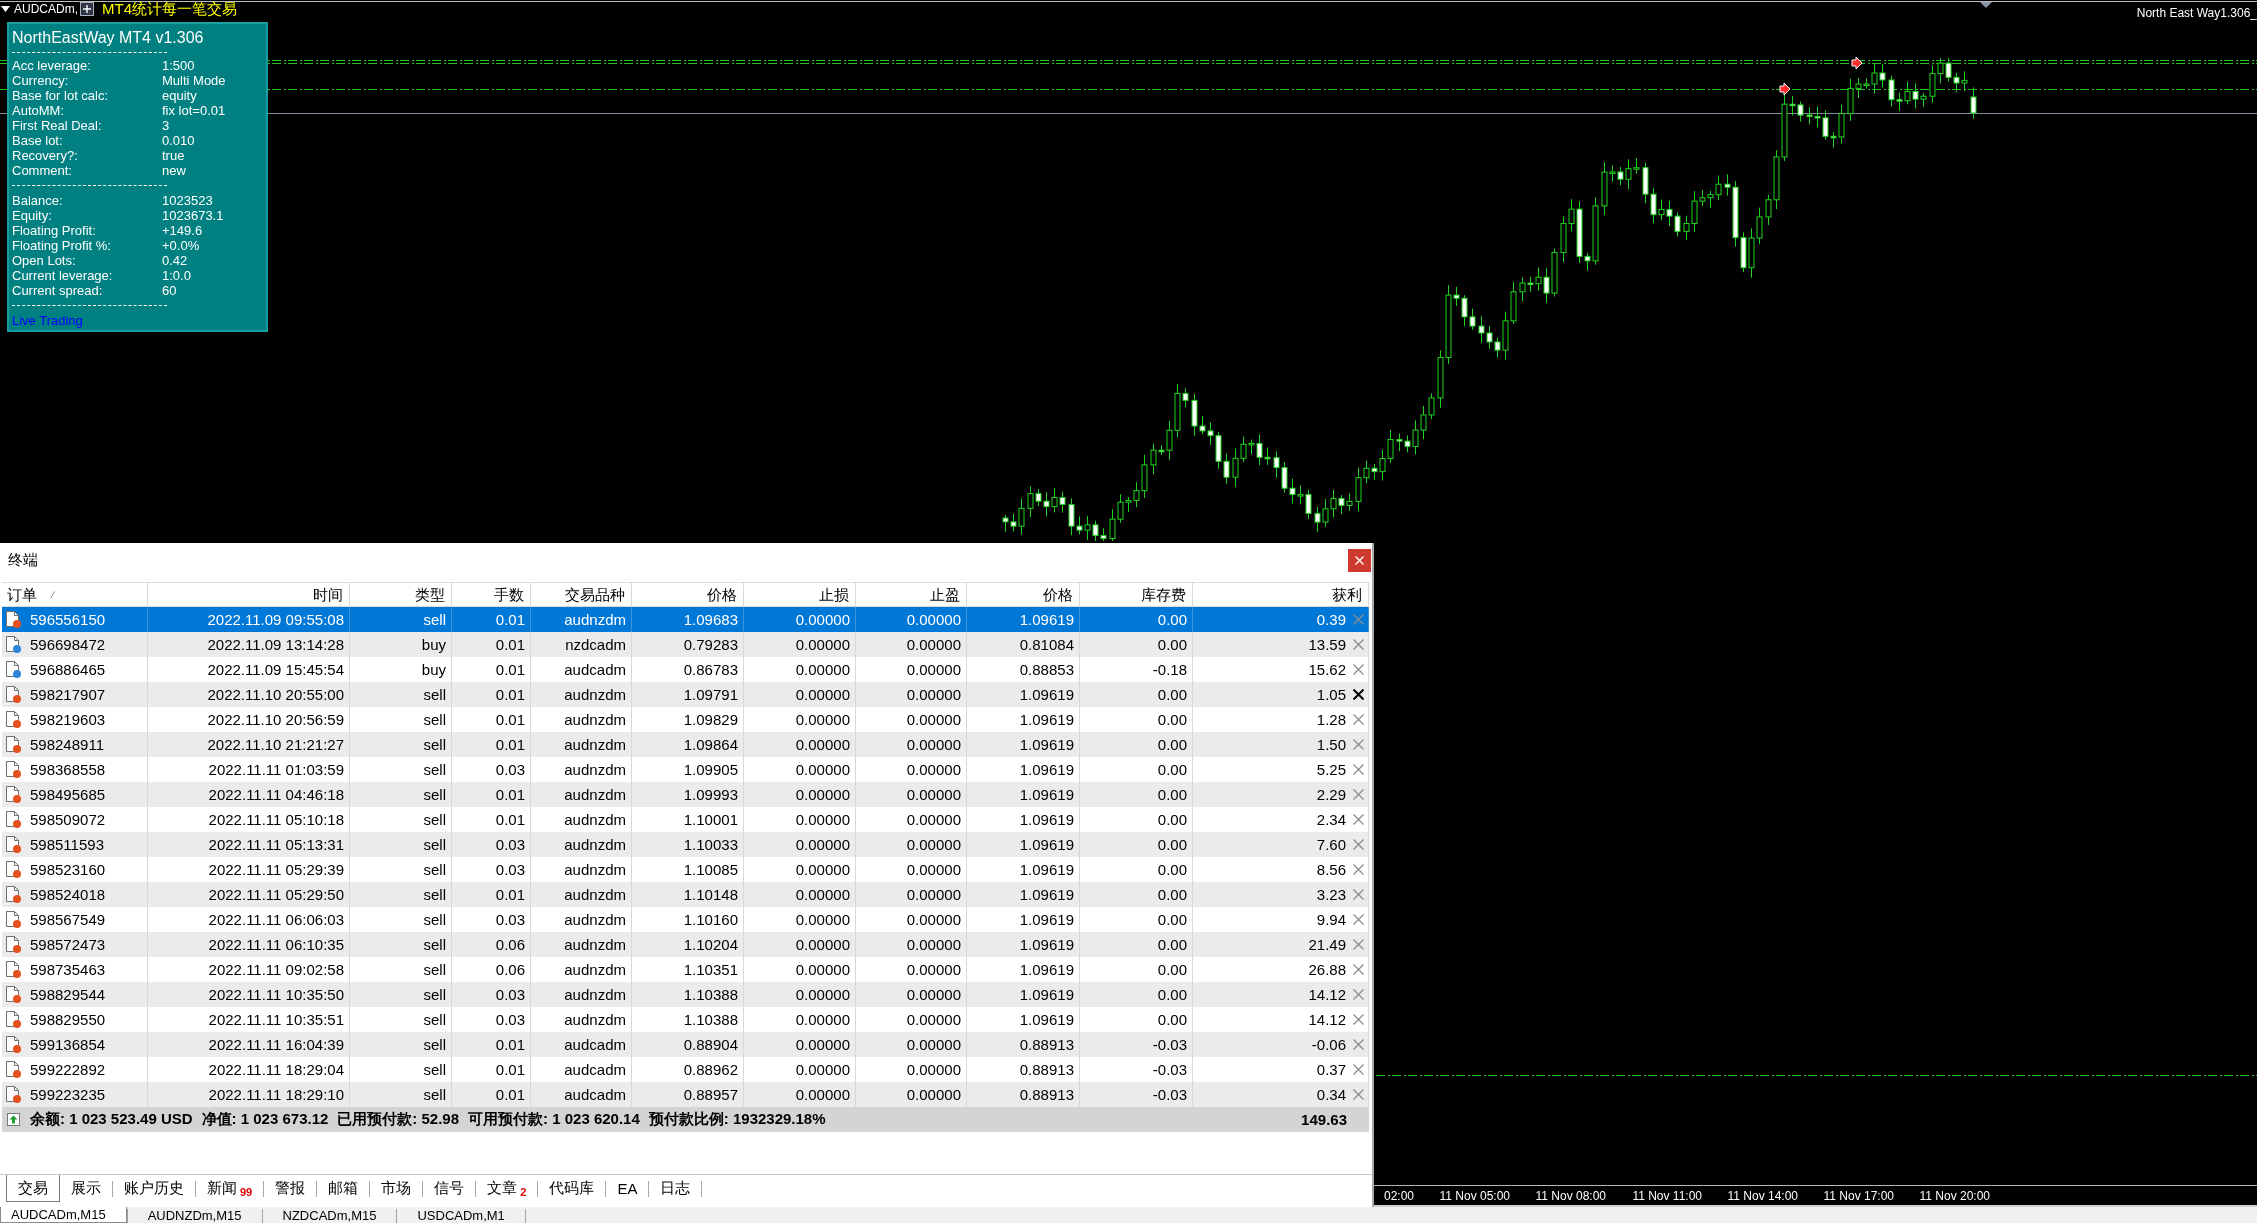 The image size is (2257, 1223). Describe the element at coordinates (68, 670) in the screenshot. I see `table-cell-text: 596886465` at that location.